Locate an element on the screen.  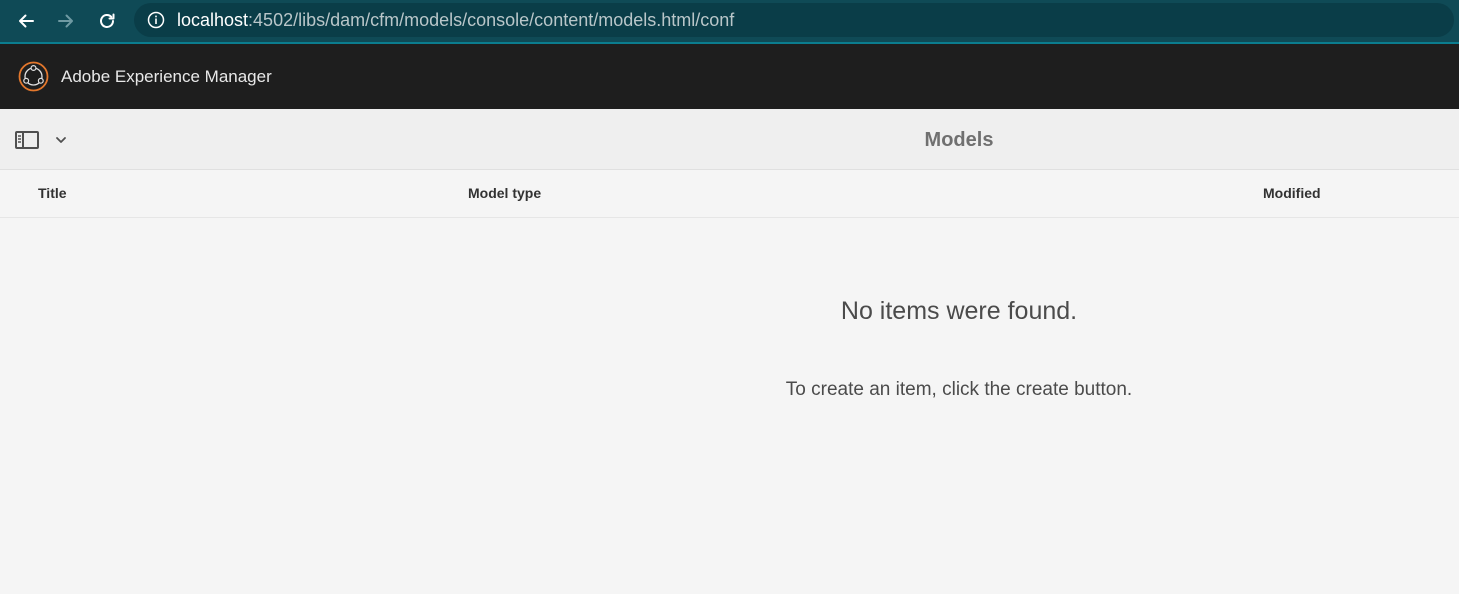
reload-icon is located at coordinates (107, 20).